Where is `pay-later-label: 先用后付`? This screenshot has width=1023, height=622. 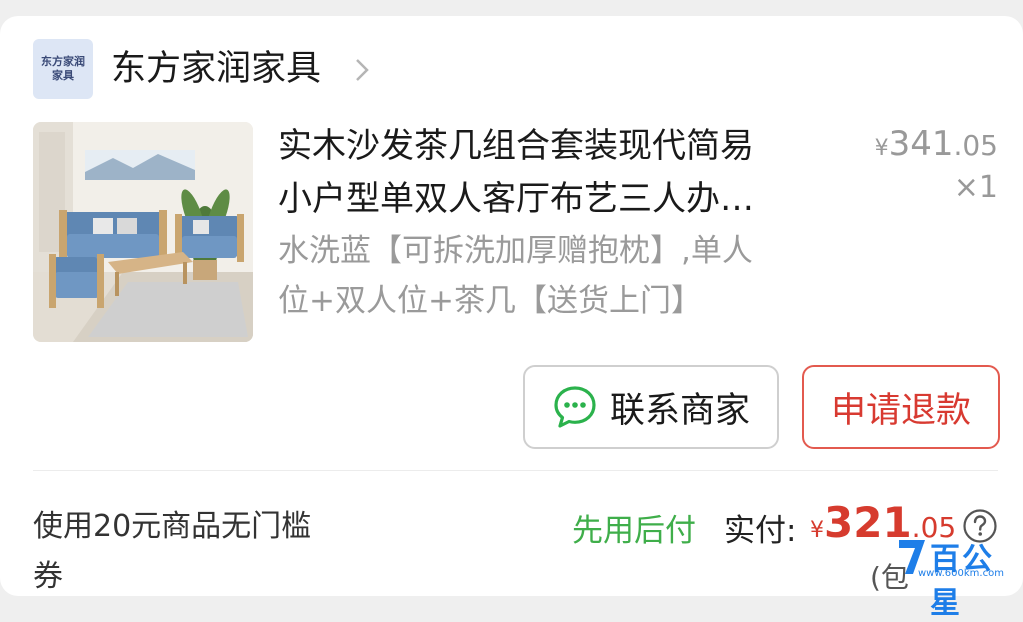 pay-later-label: 先用后付 is located at coordinates (634, 531).